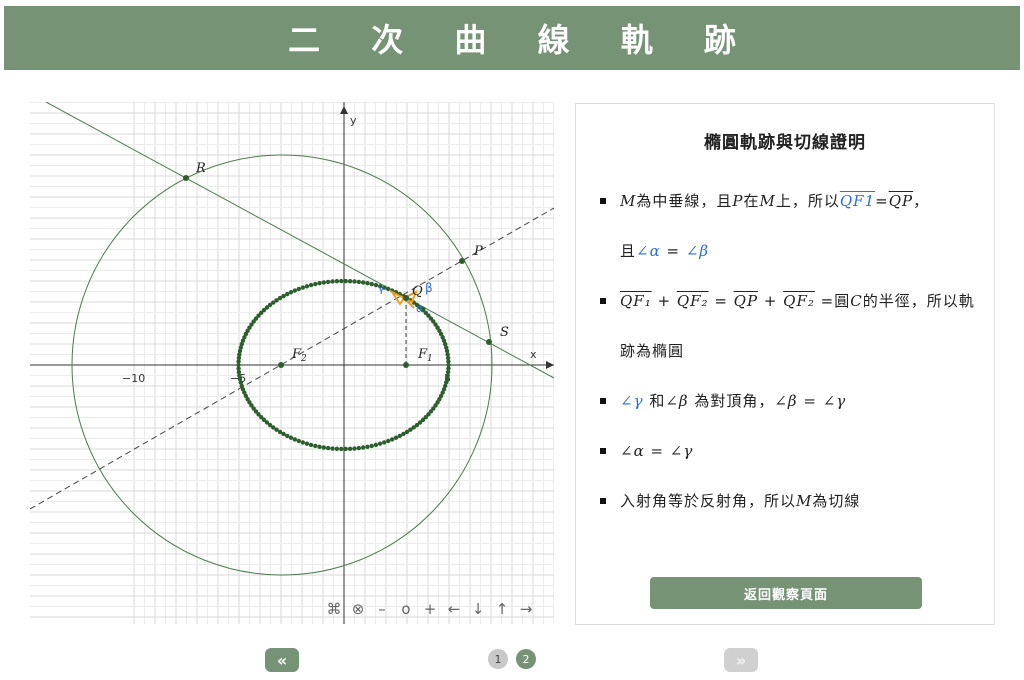 The height and width of the screenshot is (680, 1024). I want to click on label-s: S, so click(504, 332).